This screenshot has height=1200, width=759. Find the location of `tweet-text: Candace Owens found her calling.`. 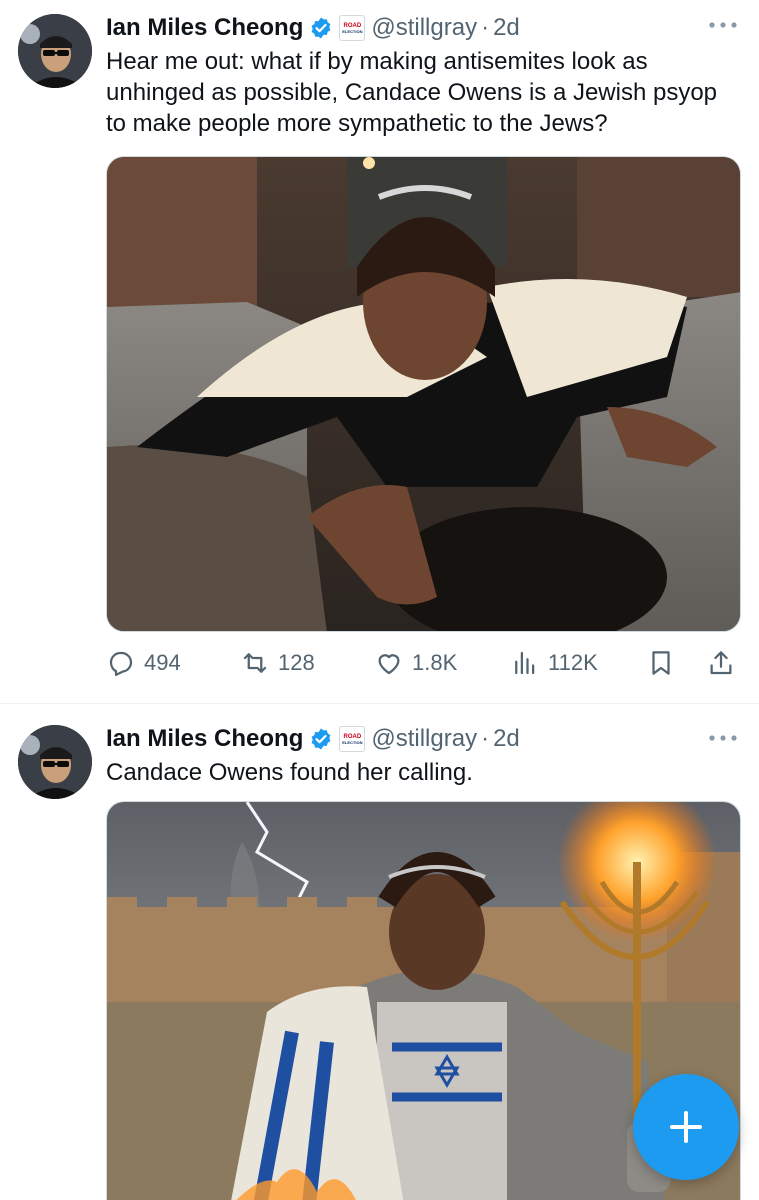

tweet-text: Candace Owens found her calling. is located at coordinates (289, 772).